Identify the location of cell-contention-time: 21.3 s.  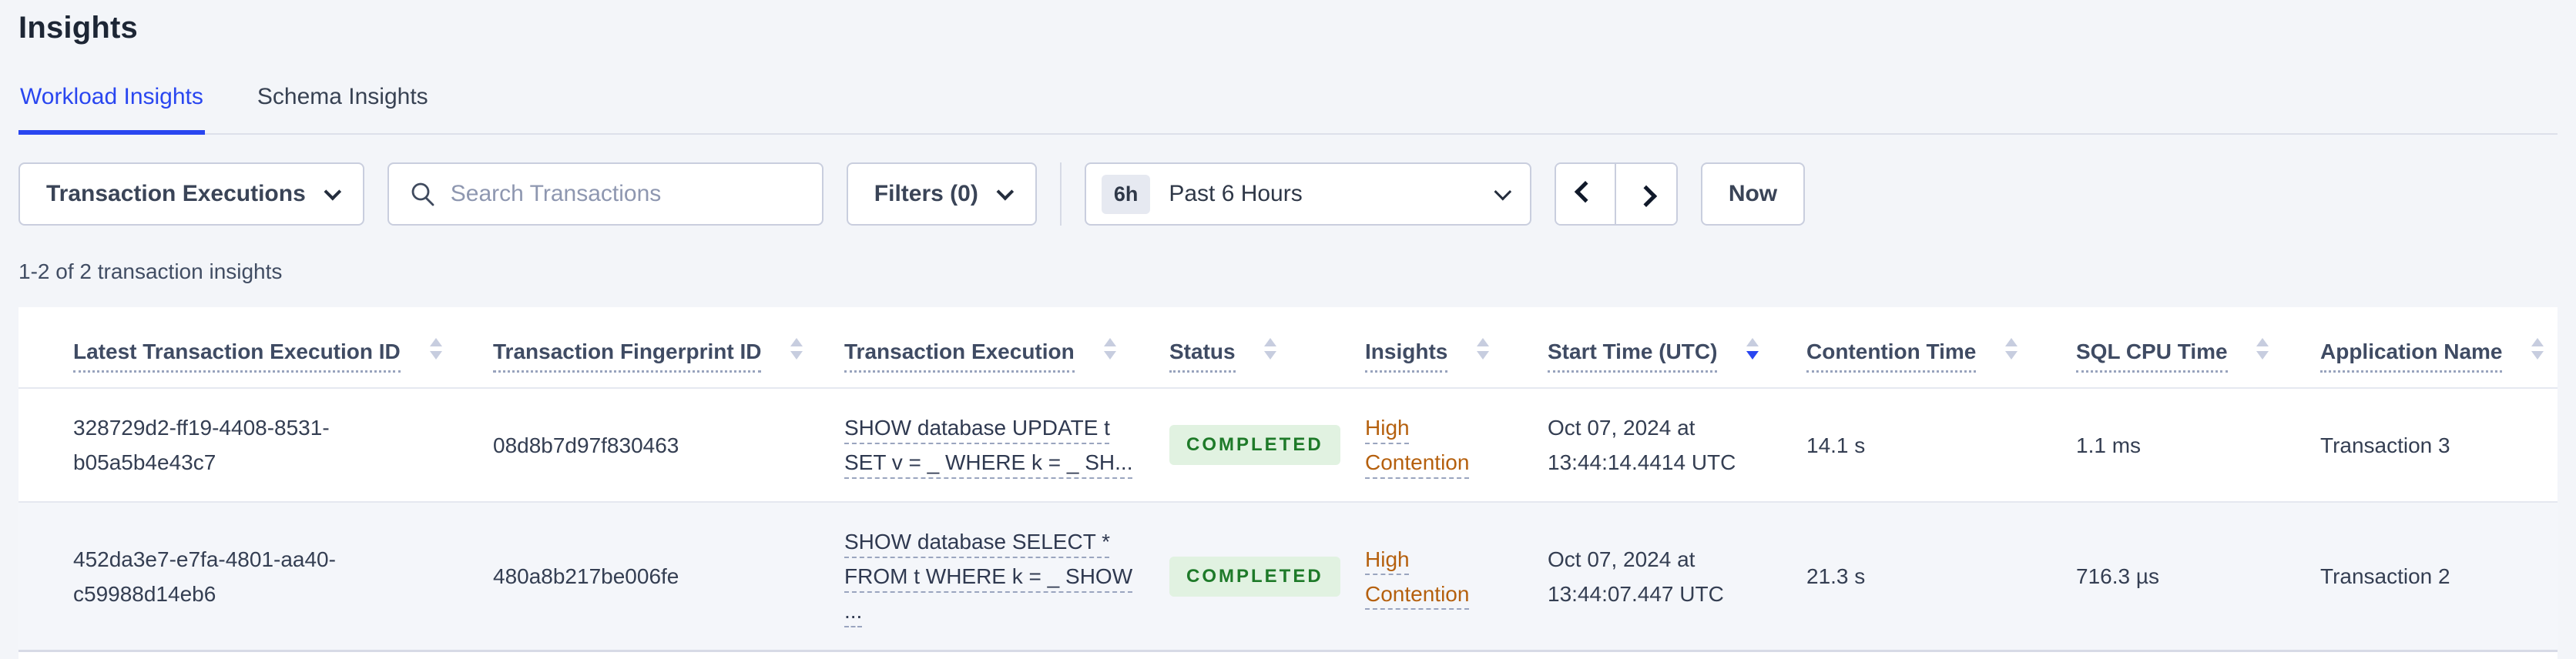
(1836, 576).